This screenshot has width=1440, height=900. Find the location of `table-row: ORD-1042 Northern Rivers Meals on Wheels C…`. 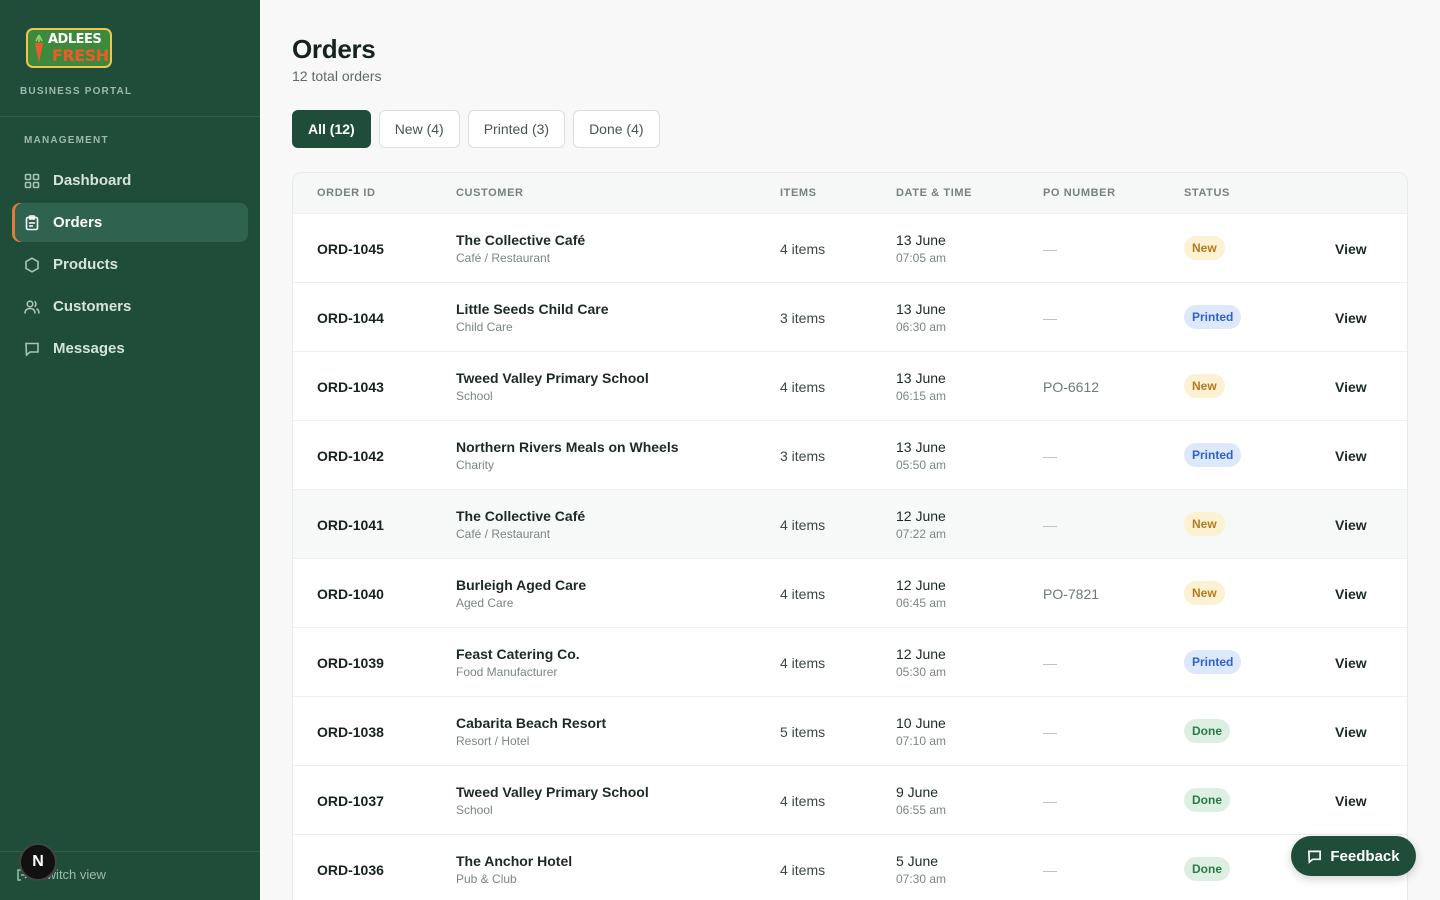

table-row: ORD-1042 Northern Rivers Meals on Wheels C… is located at coordinates (850, 455).